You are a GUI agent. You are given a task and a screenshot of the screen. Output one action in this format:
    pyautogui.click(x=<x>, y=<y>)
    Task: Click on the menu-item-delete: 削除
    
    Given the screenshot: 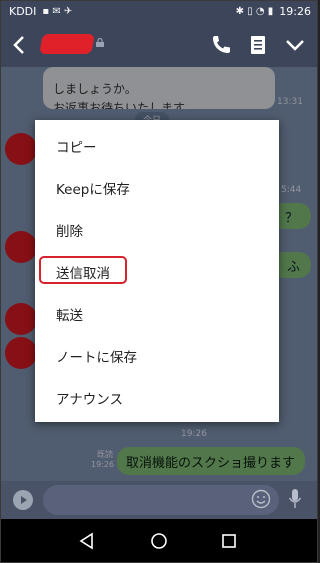 What is the action you would take?
    pyautogui.click(x=157, y=229)
    